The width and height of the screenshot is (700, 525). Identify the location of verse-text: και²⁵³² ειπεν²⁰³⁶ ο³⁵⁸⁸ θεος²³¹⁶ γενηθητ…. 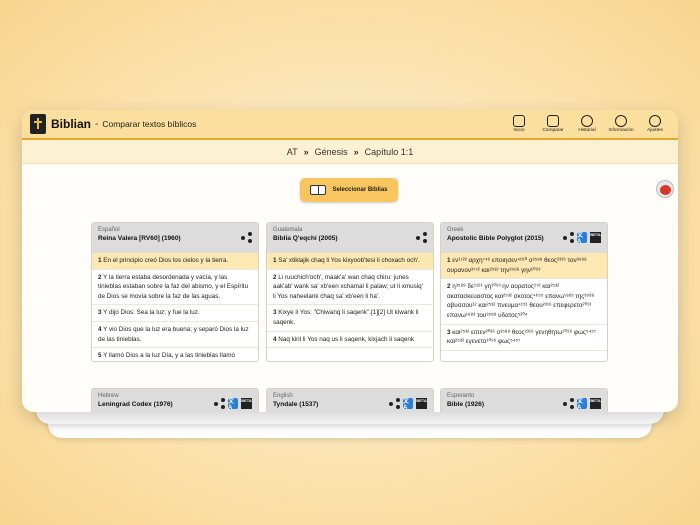
(522, 337).